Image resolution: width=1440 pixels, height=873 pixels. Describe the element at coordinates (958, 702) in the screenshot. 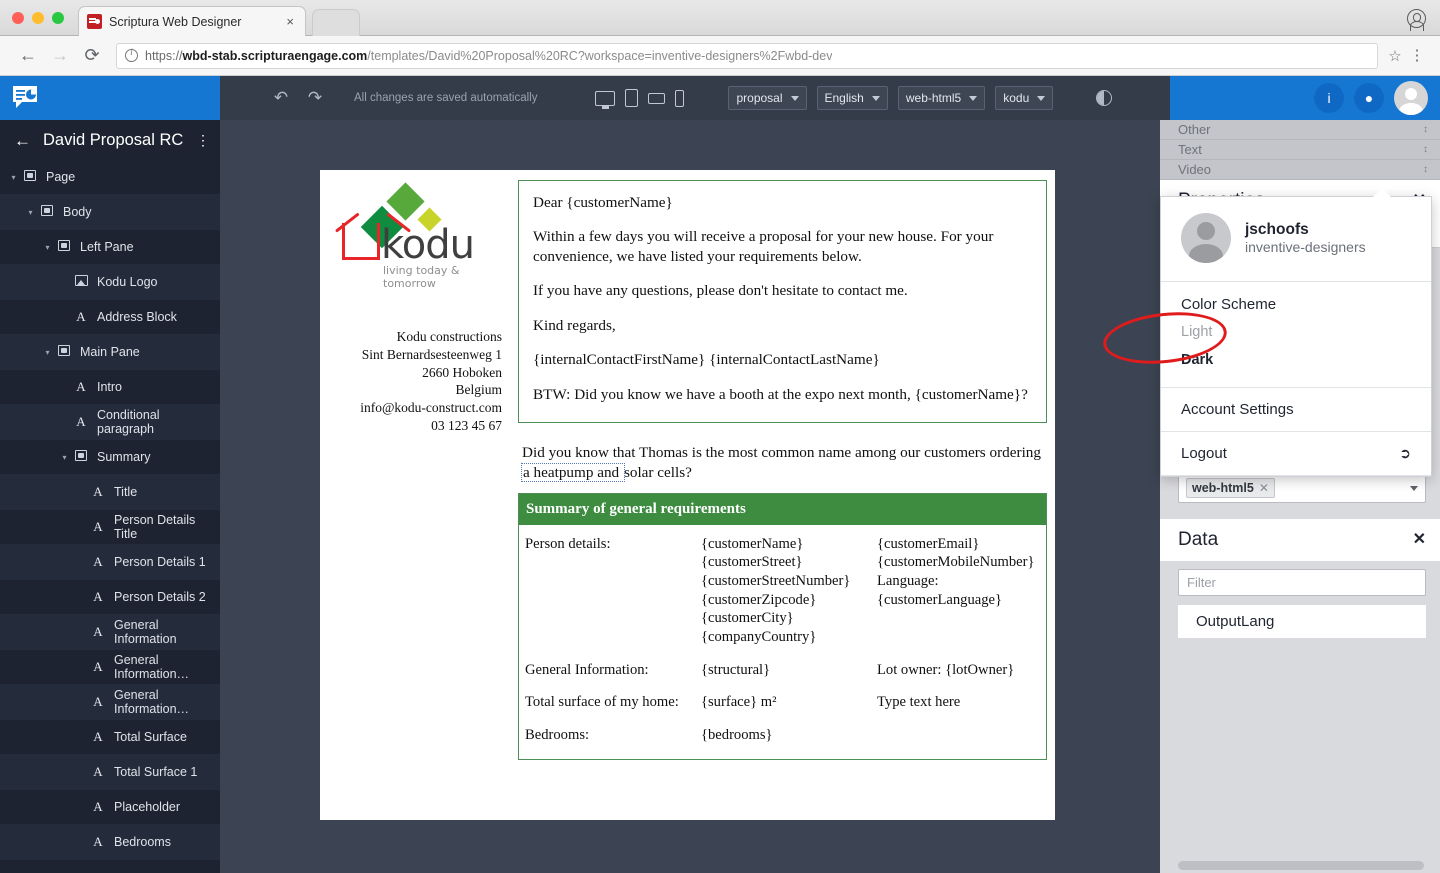

I see `summary-row-extra: Type text here` at that location.